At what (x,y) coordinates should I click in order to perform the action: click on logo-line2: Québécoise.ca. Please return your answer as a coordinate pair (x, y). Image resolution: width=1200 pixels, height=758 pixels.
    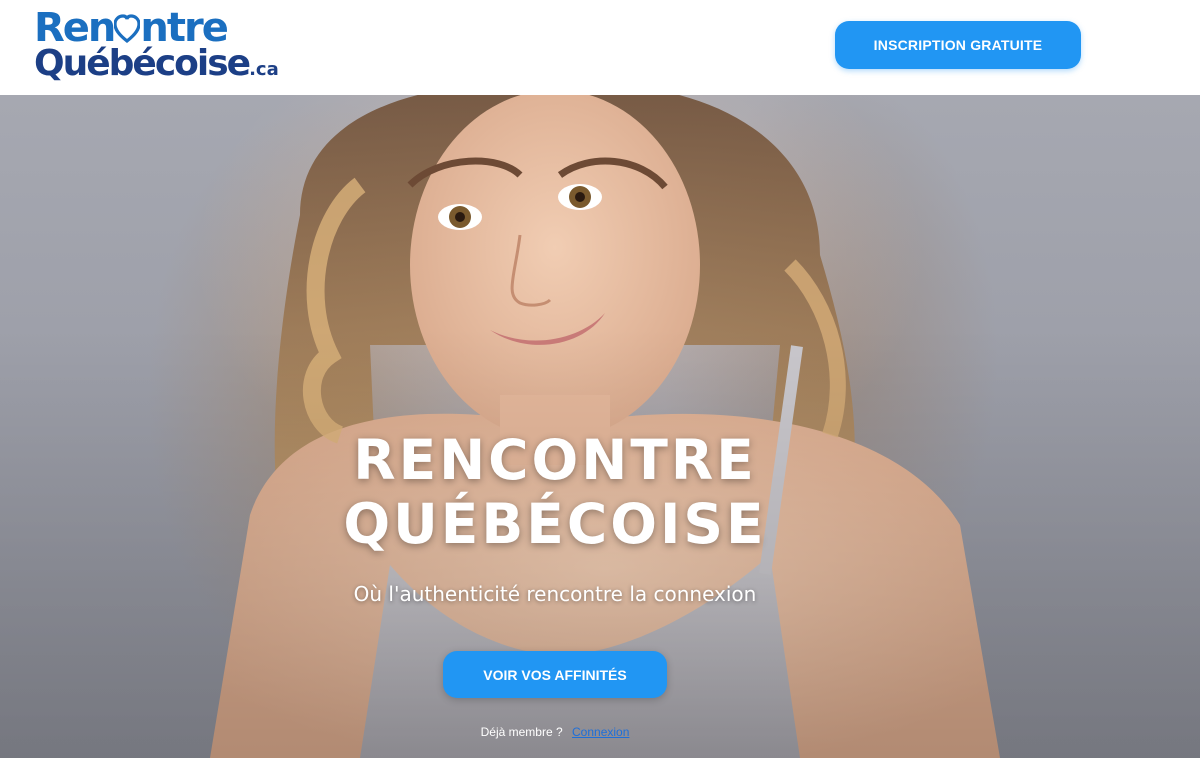
    Looking at the image, I should click on (156, 64).